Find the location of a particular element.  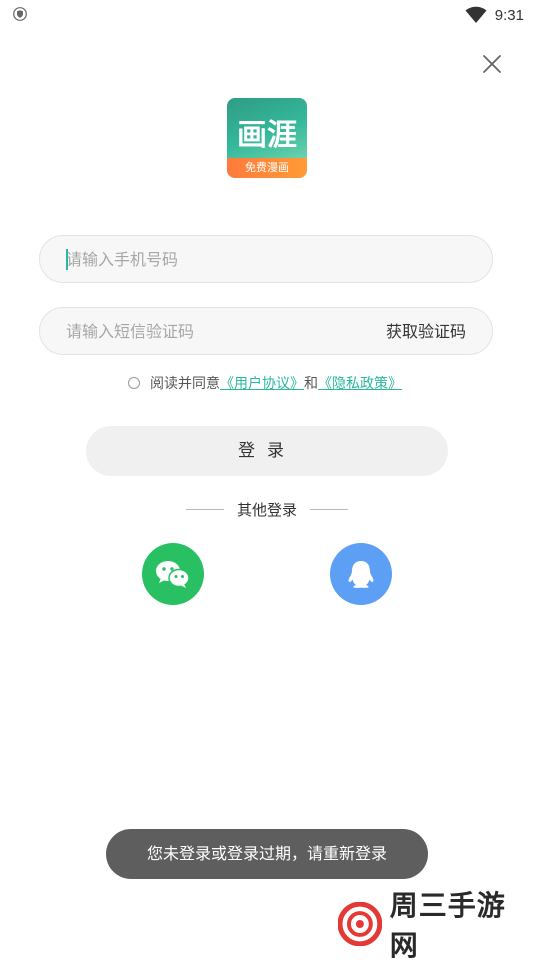

close-button is located at coordinates (492, 64).